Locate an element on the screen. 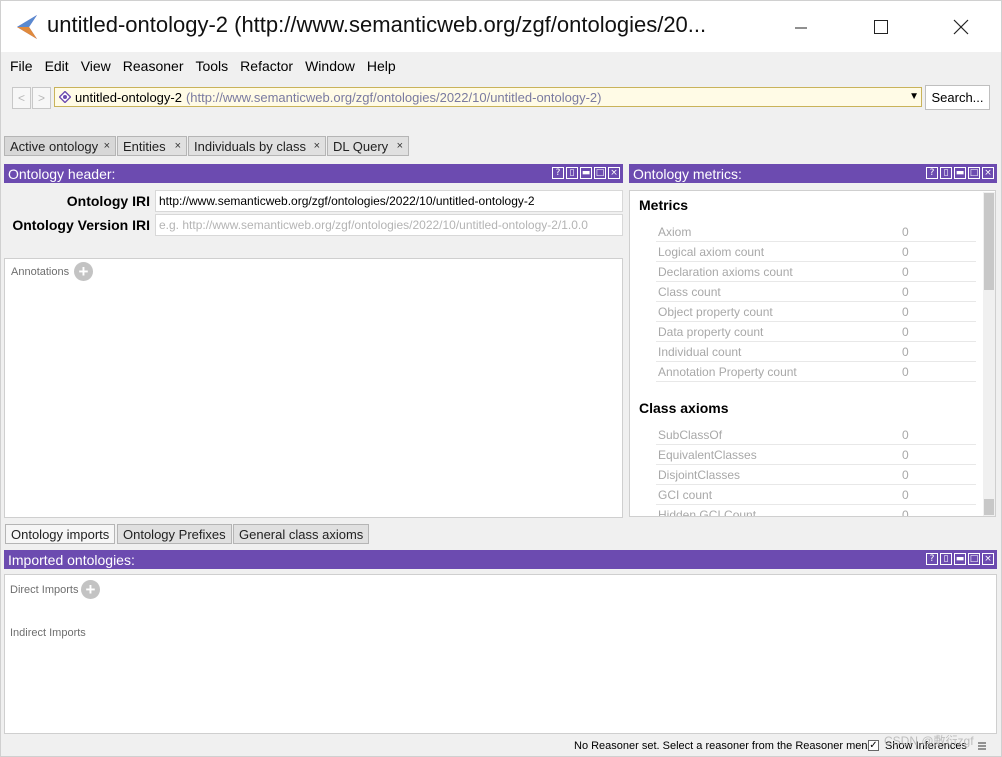  scrollbar-handle is located at coordinates (989, 507).